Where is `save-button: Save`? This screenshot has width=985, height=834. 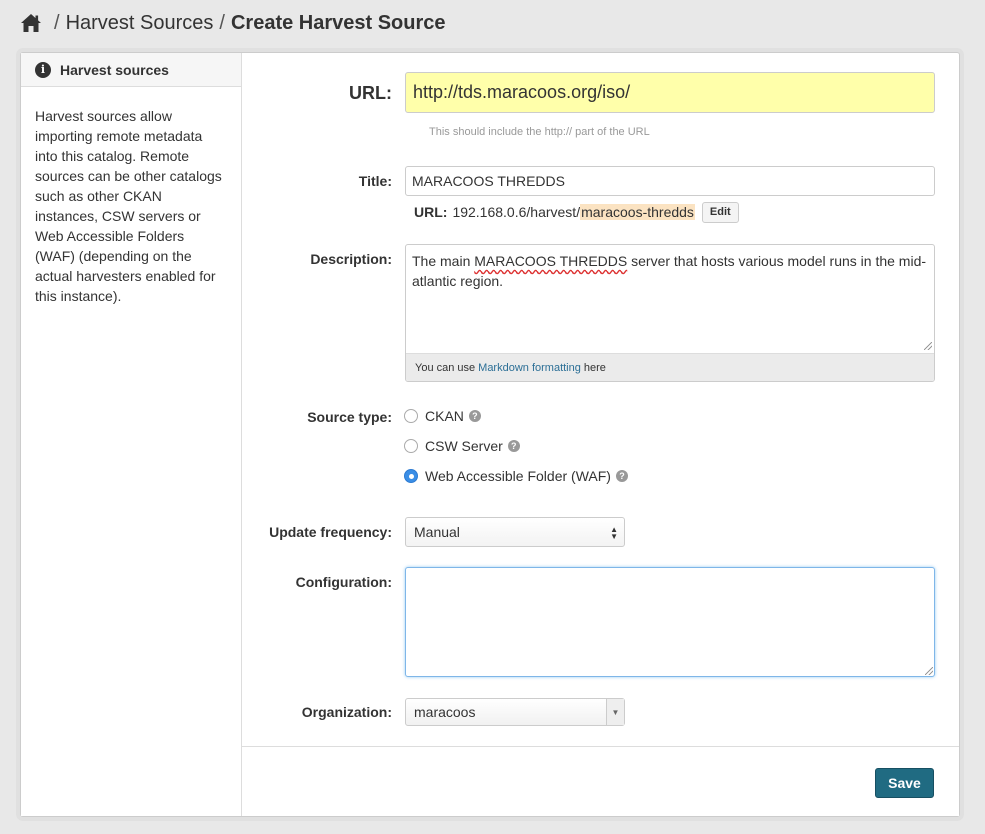
save-button: Save is located at coordinates (904, 783).